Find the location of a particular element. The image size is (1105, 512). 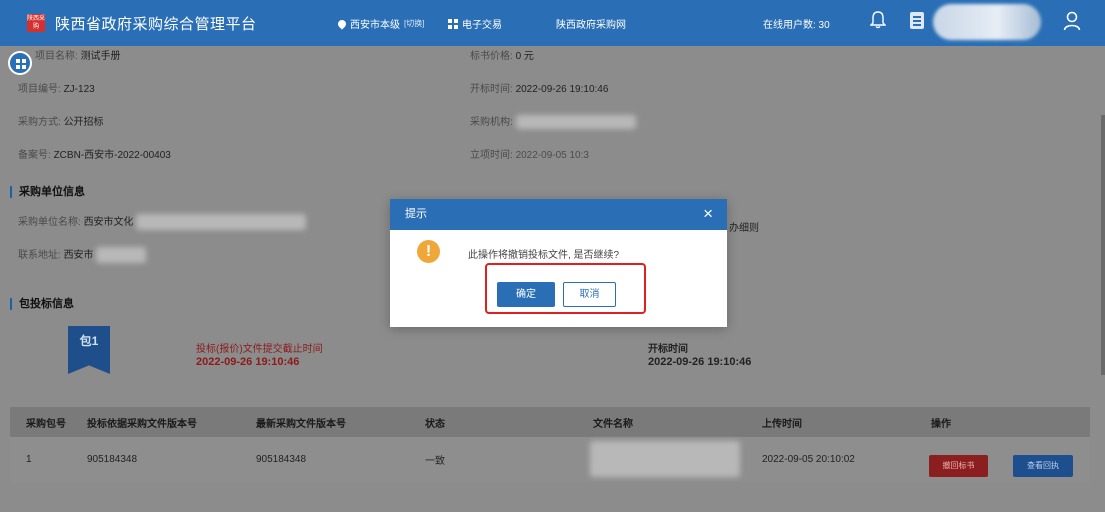

warning-icon: ! is located at coordinates (428, 251).